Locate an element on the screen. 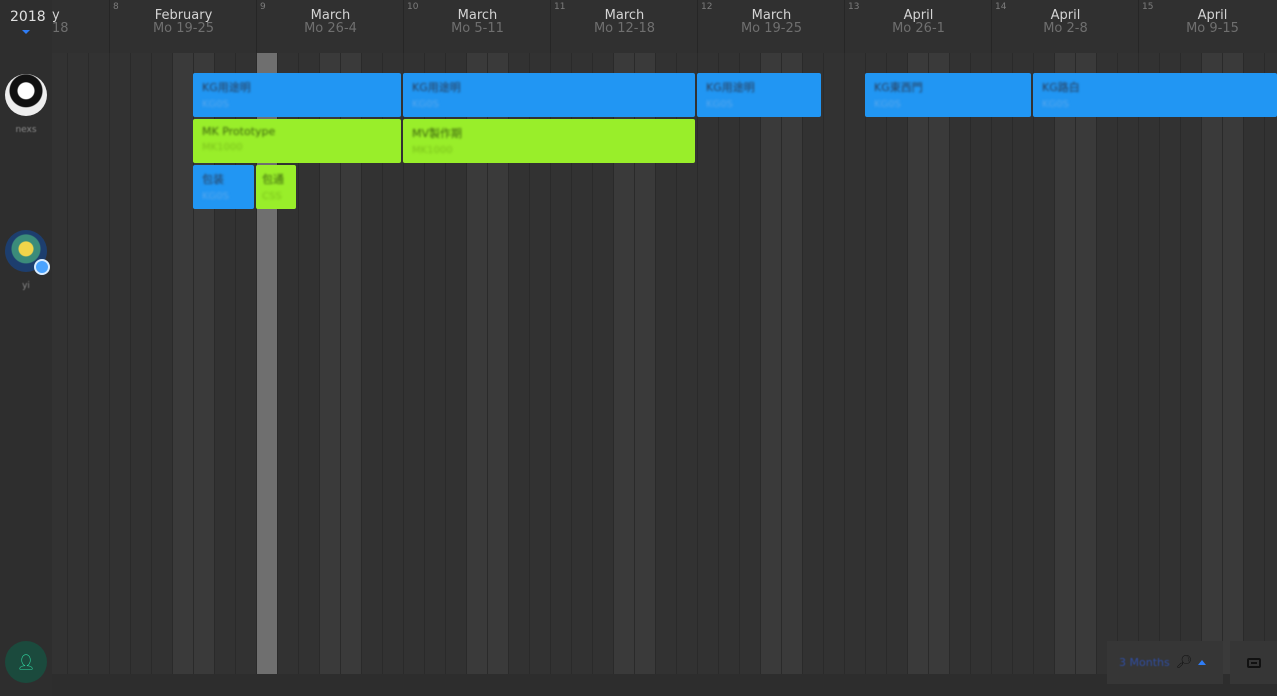 The image size is (1277, 696). event-title: KG路白 is located at coordinates (1061, 87).